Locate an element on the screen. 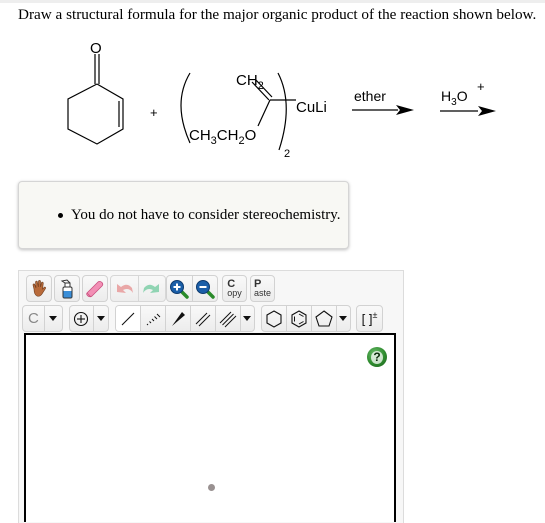  hashed-bond-icon is located at coordinates (153, 319).